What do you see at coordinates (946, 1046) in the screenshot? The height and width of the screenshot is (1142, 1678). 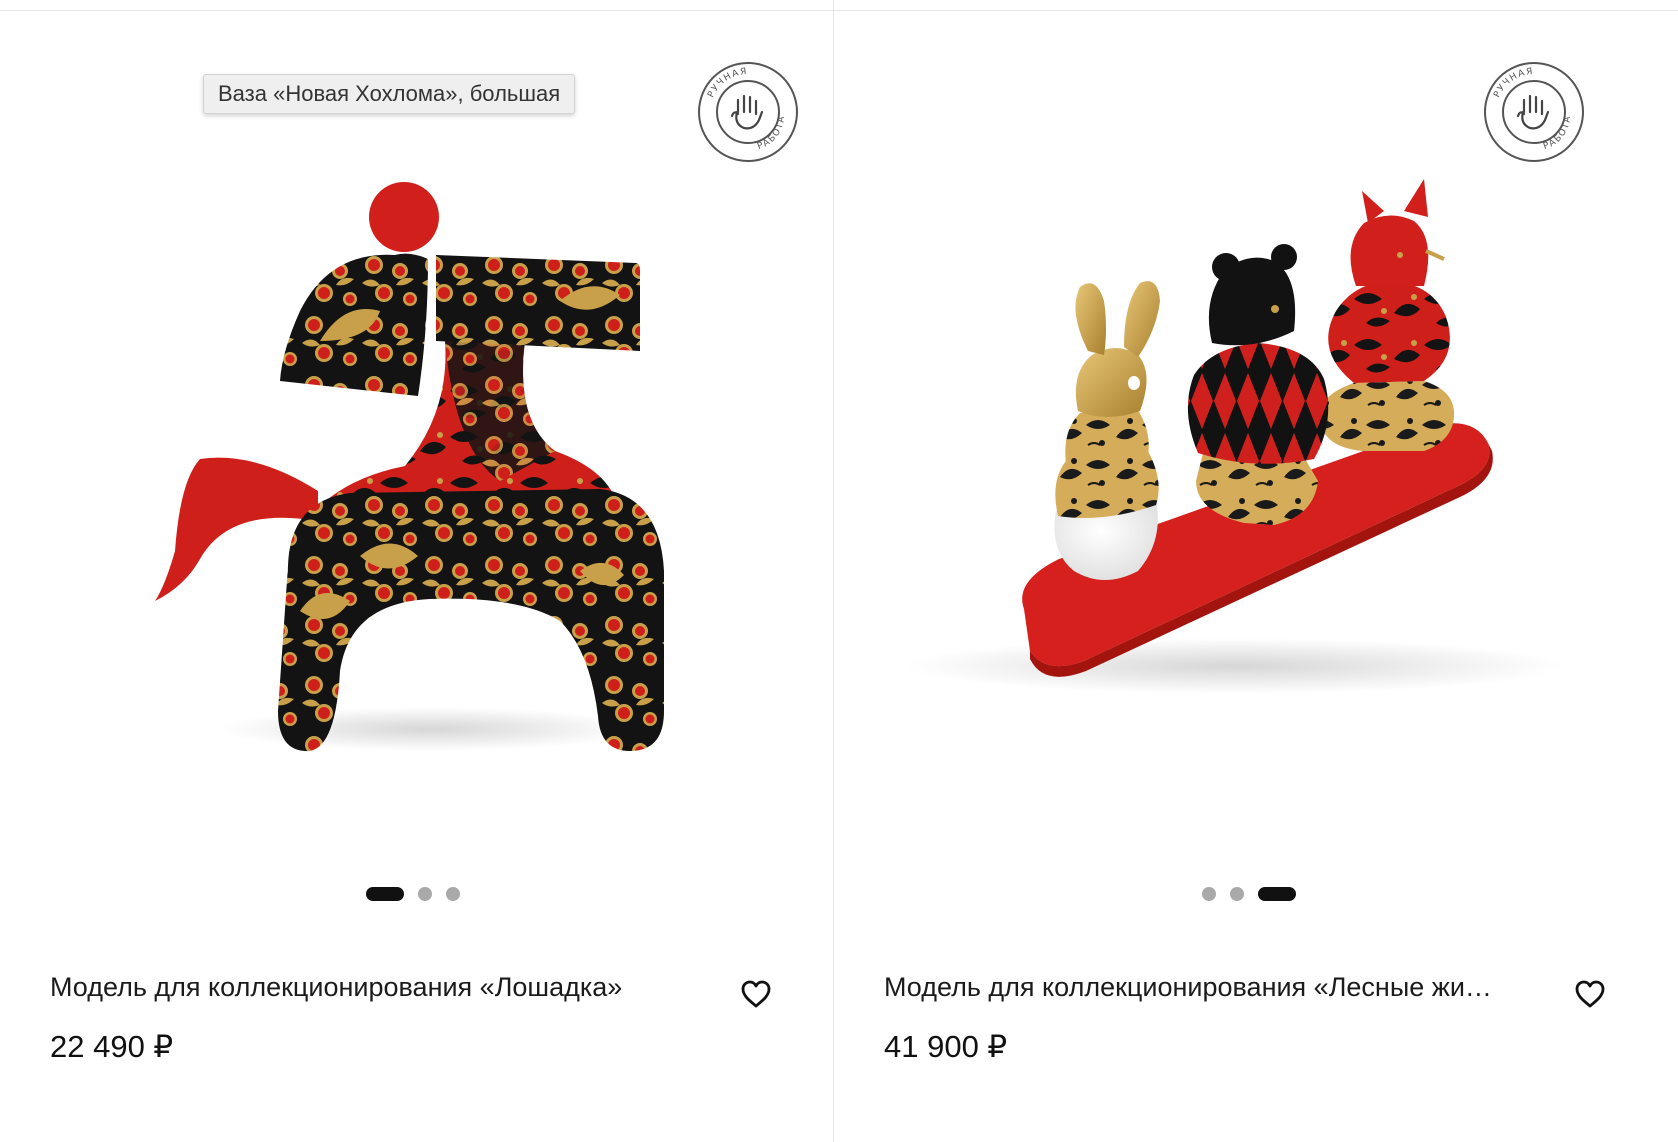 I see `product-price: 41 900 ₽` at bounding box center [946, 1046].